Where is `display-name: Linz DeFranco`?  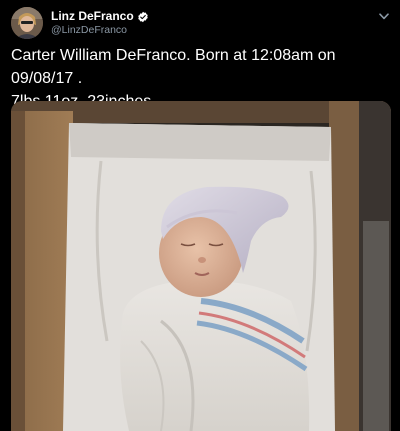 display-name: Linz DeFranco is located at coordinates (92, 16).